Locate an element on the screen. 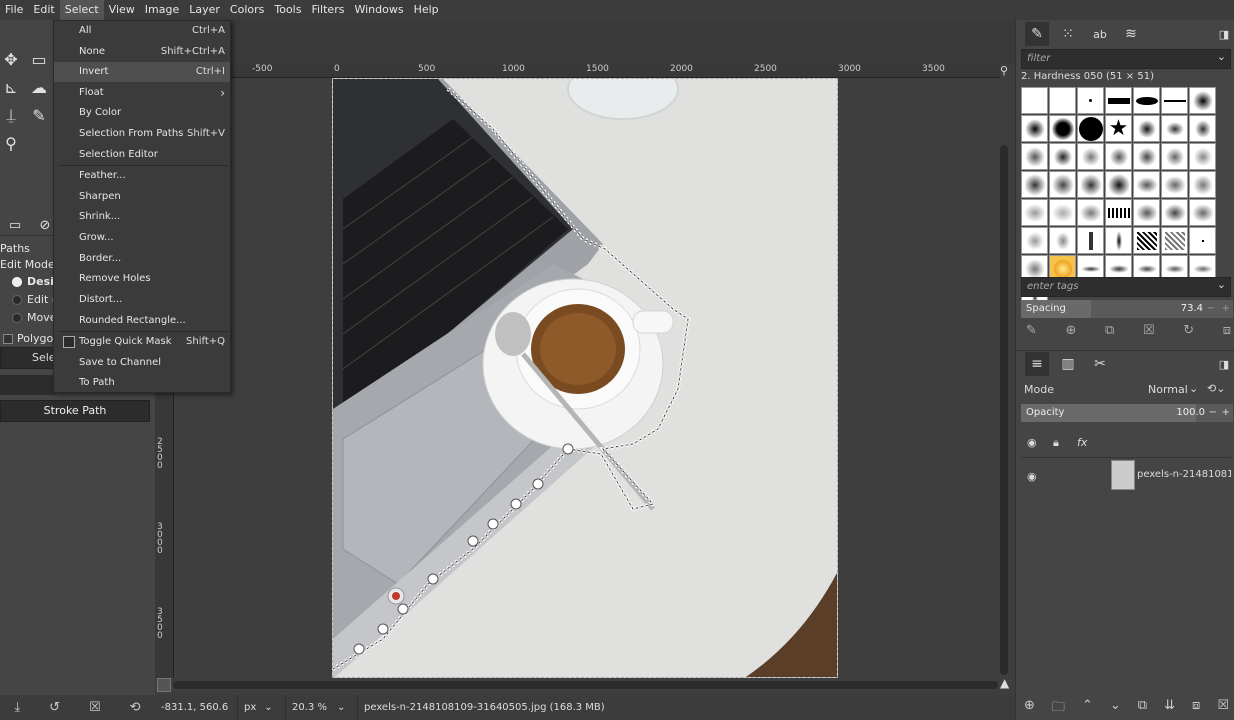  new-brush-icon: ⊕ is located at coordinates (1071, 333).